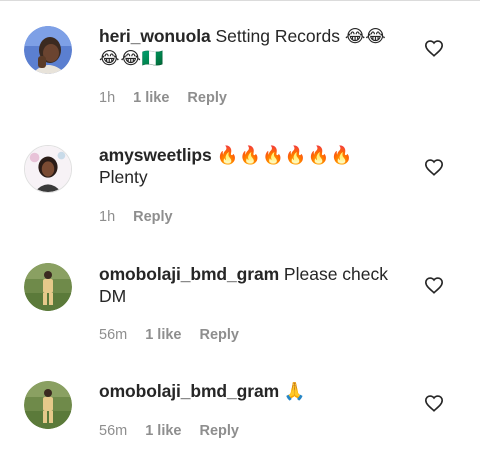  What do you see at coordinates (254, 285) in the screenshot?
I see `comment-body: omobolaji_bmd_gram Please check DM` at bounding box center [254, 285].